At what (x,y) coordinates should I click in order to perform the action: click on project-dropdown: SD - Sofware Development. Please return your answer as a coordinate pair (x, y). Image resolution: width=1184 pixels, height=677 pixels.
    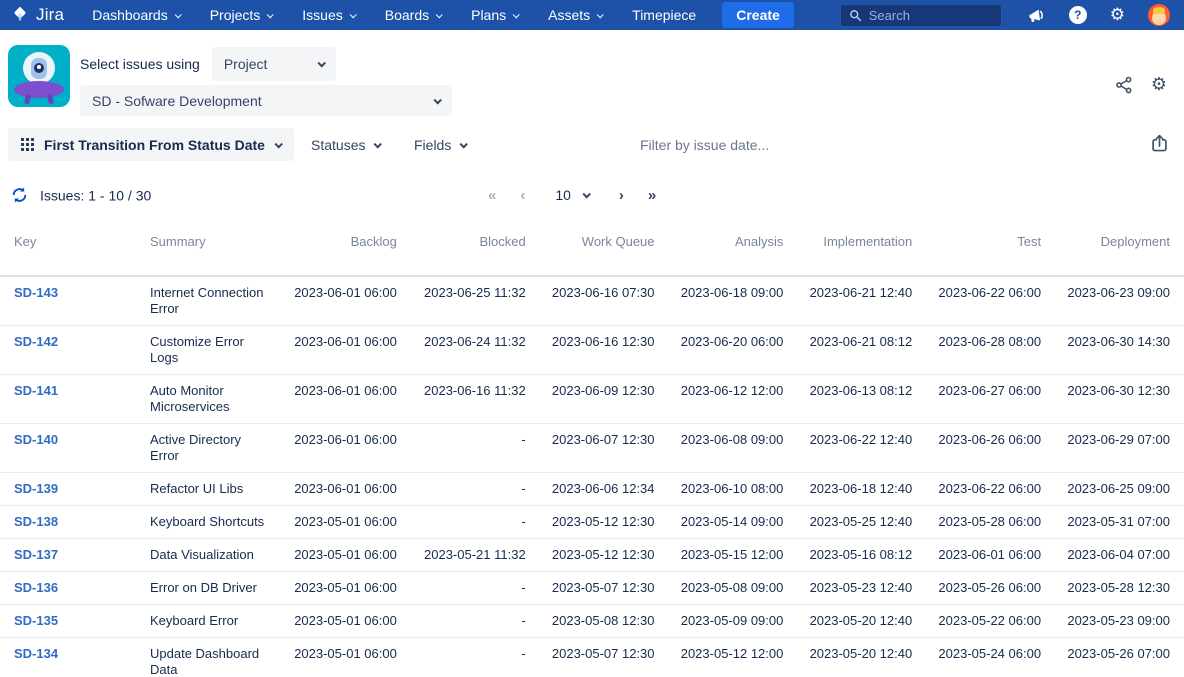
    Looking at the image, I should click on (266, 100).